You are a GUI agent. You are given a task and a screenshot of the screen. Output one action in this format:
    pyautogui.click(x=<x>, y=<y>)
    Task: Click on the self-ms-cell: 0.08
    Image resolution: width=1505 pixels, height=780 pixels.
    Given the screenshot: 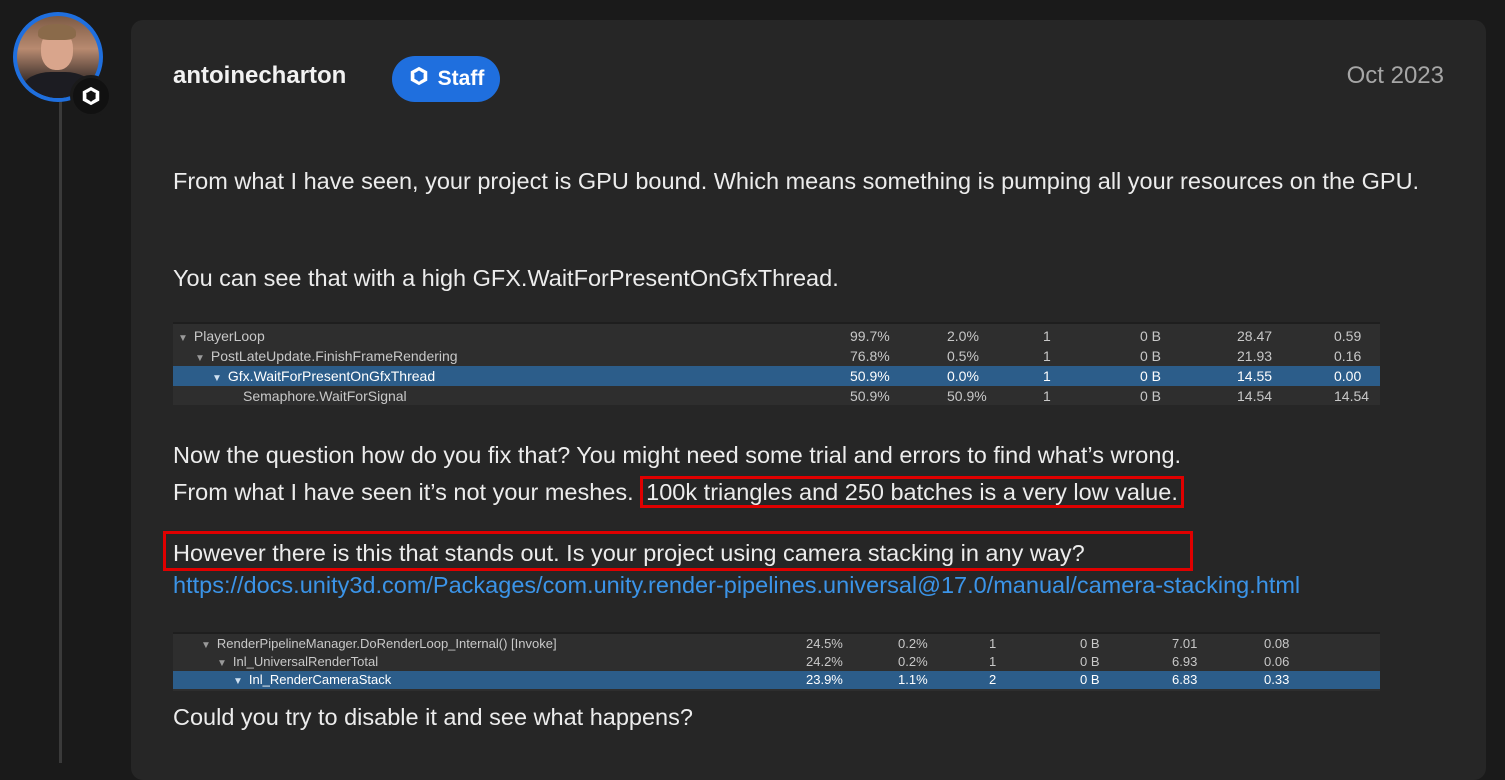 What is the action you would take?
    pyautogui.click(x=1277, y=643)
    